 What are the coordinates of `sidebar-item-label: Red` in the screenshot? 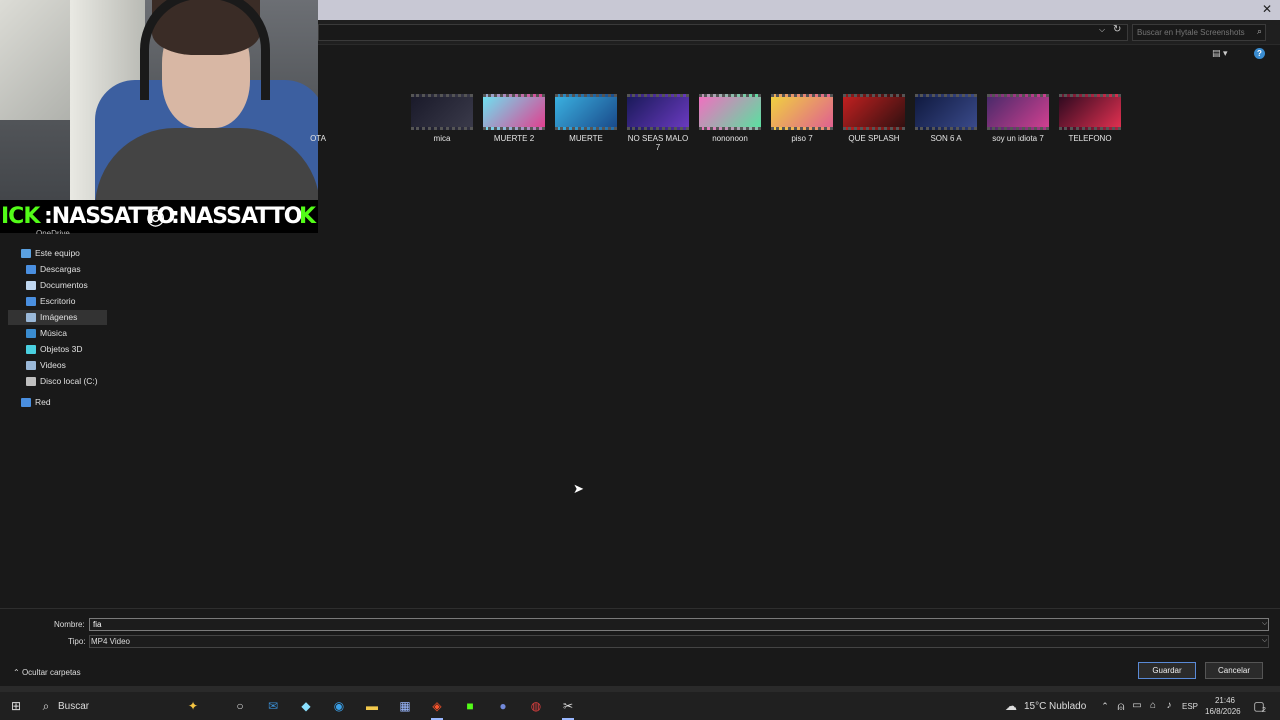 It's located at (43, 402).